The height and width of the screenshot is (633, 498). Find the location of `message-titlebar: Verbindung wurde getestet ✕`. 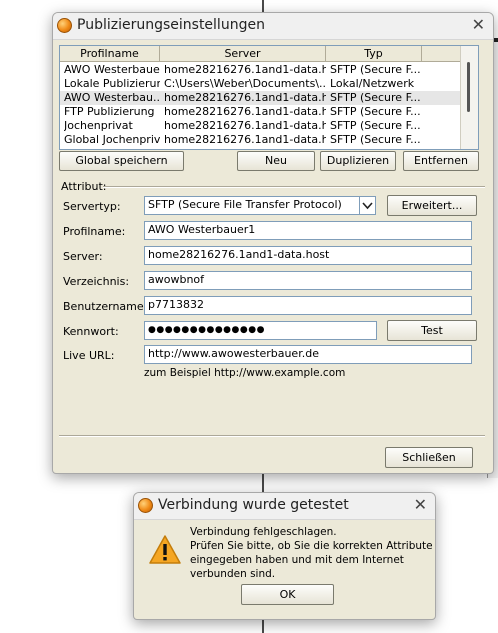

message-titlebar: Verbindung wurde getestet ✕ is located at coordinates (284, 506).